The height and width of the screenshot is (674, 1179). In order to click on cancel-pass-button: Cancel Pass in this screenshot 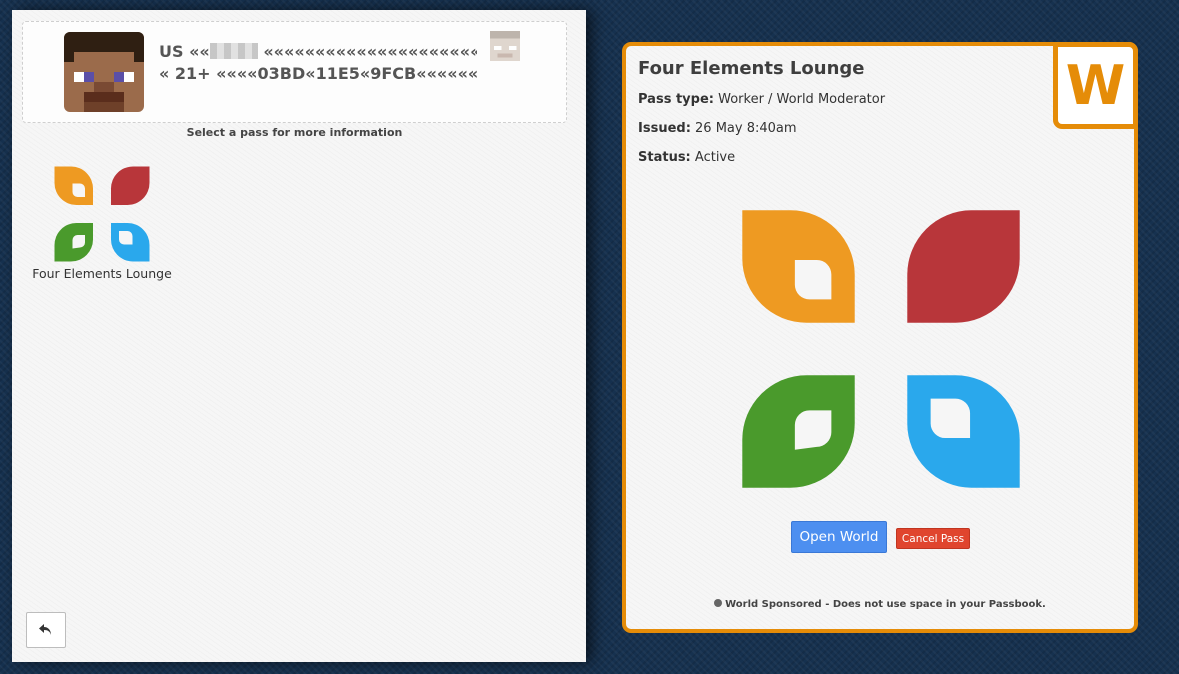, I will do `click(933, 538)`.